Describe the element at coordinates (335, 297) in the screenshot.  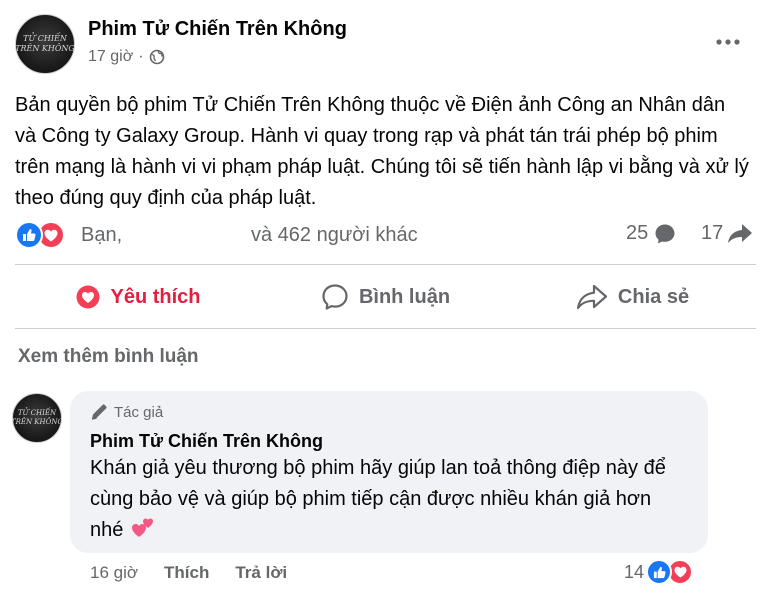
I see `comment-icon` at that location.